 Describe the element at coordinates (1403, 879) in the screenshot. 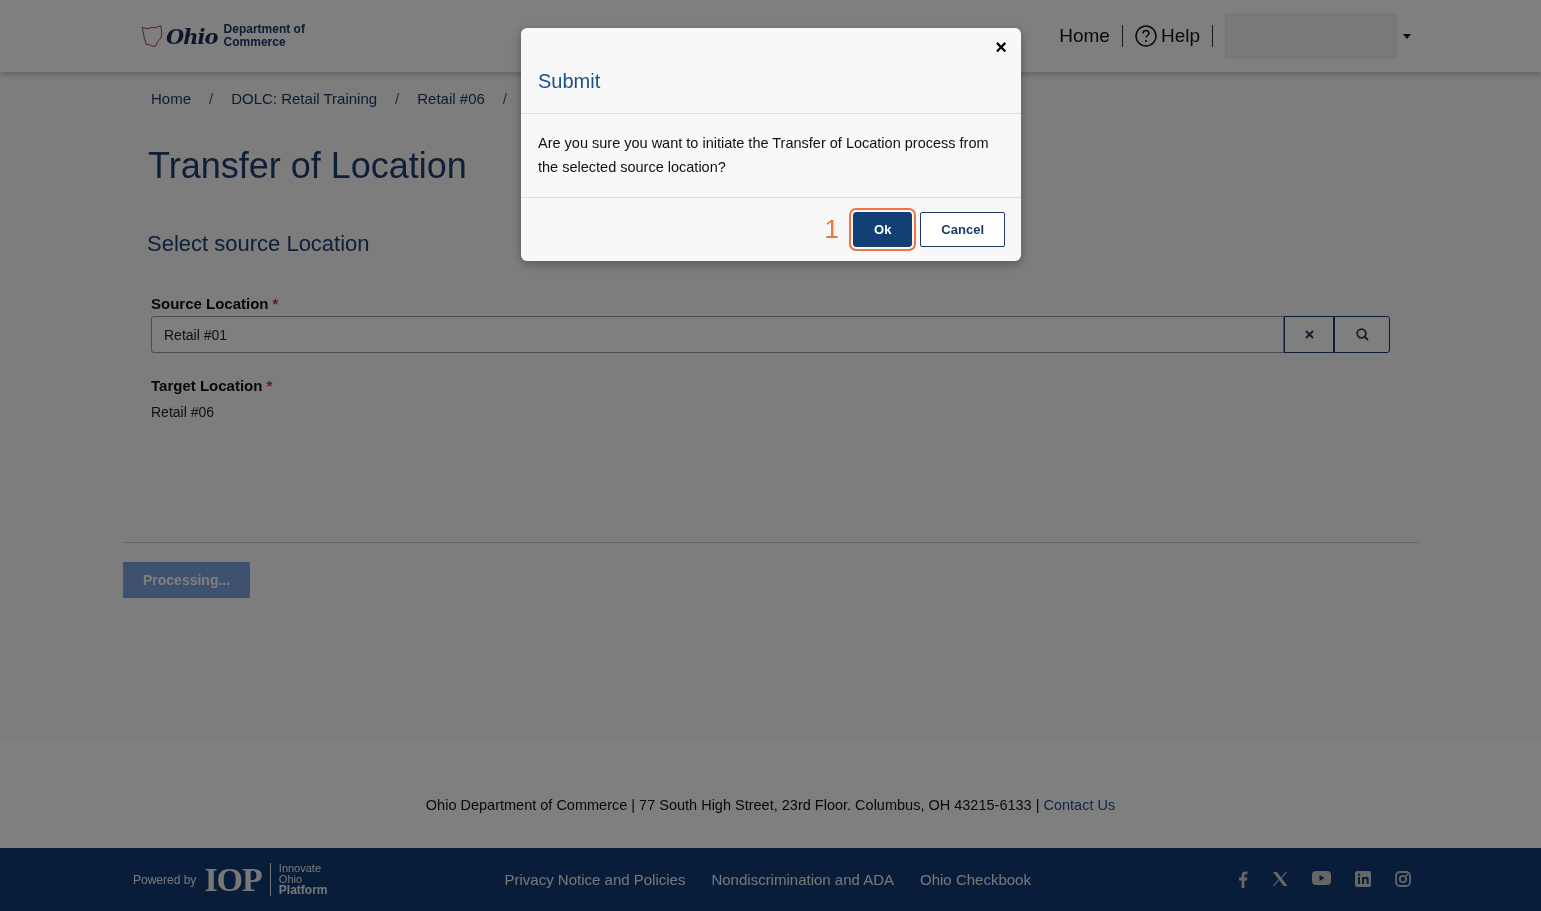

I see `instagram-icon` at that location.